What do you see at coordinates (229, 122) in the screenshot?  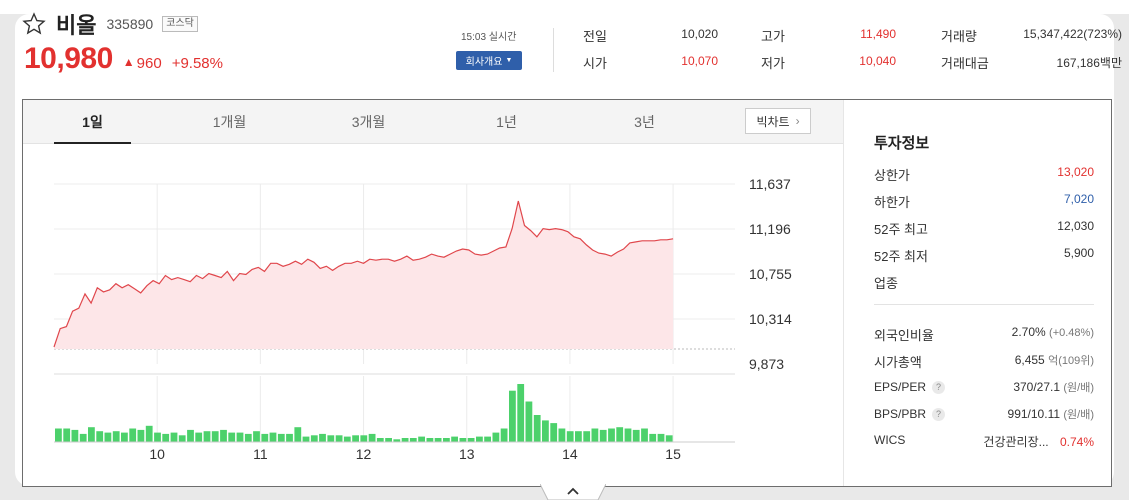 I see `tab-1month: 1개월` at bounding box center [229, 122].